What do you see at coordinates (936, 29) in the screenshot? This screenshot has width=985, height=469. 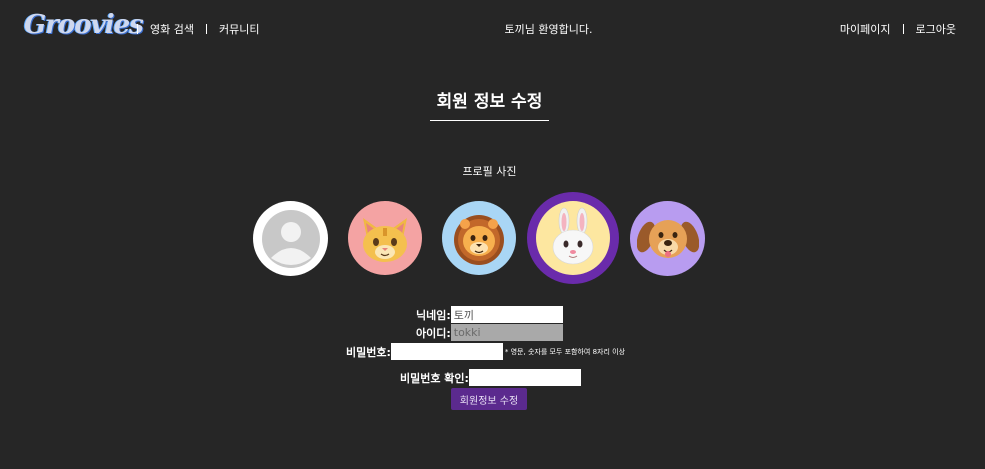 I see `nav-logout-link: 로그아웃` at bounding box center [936, 29].